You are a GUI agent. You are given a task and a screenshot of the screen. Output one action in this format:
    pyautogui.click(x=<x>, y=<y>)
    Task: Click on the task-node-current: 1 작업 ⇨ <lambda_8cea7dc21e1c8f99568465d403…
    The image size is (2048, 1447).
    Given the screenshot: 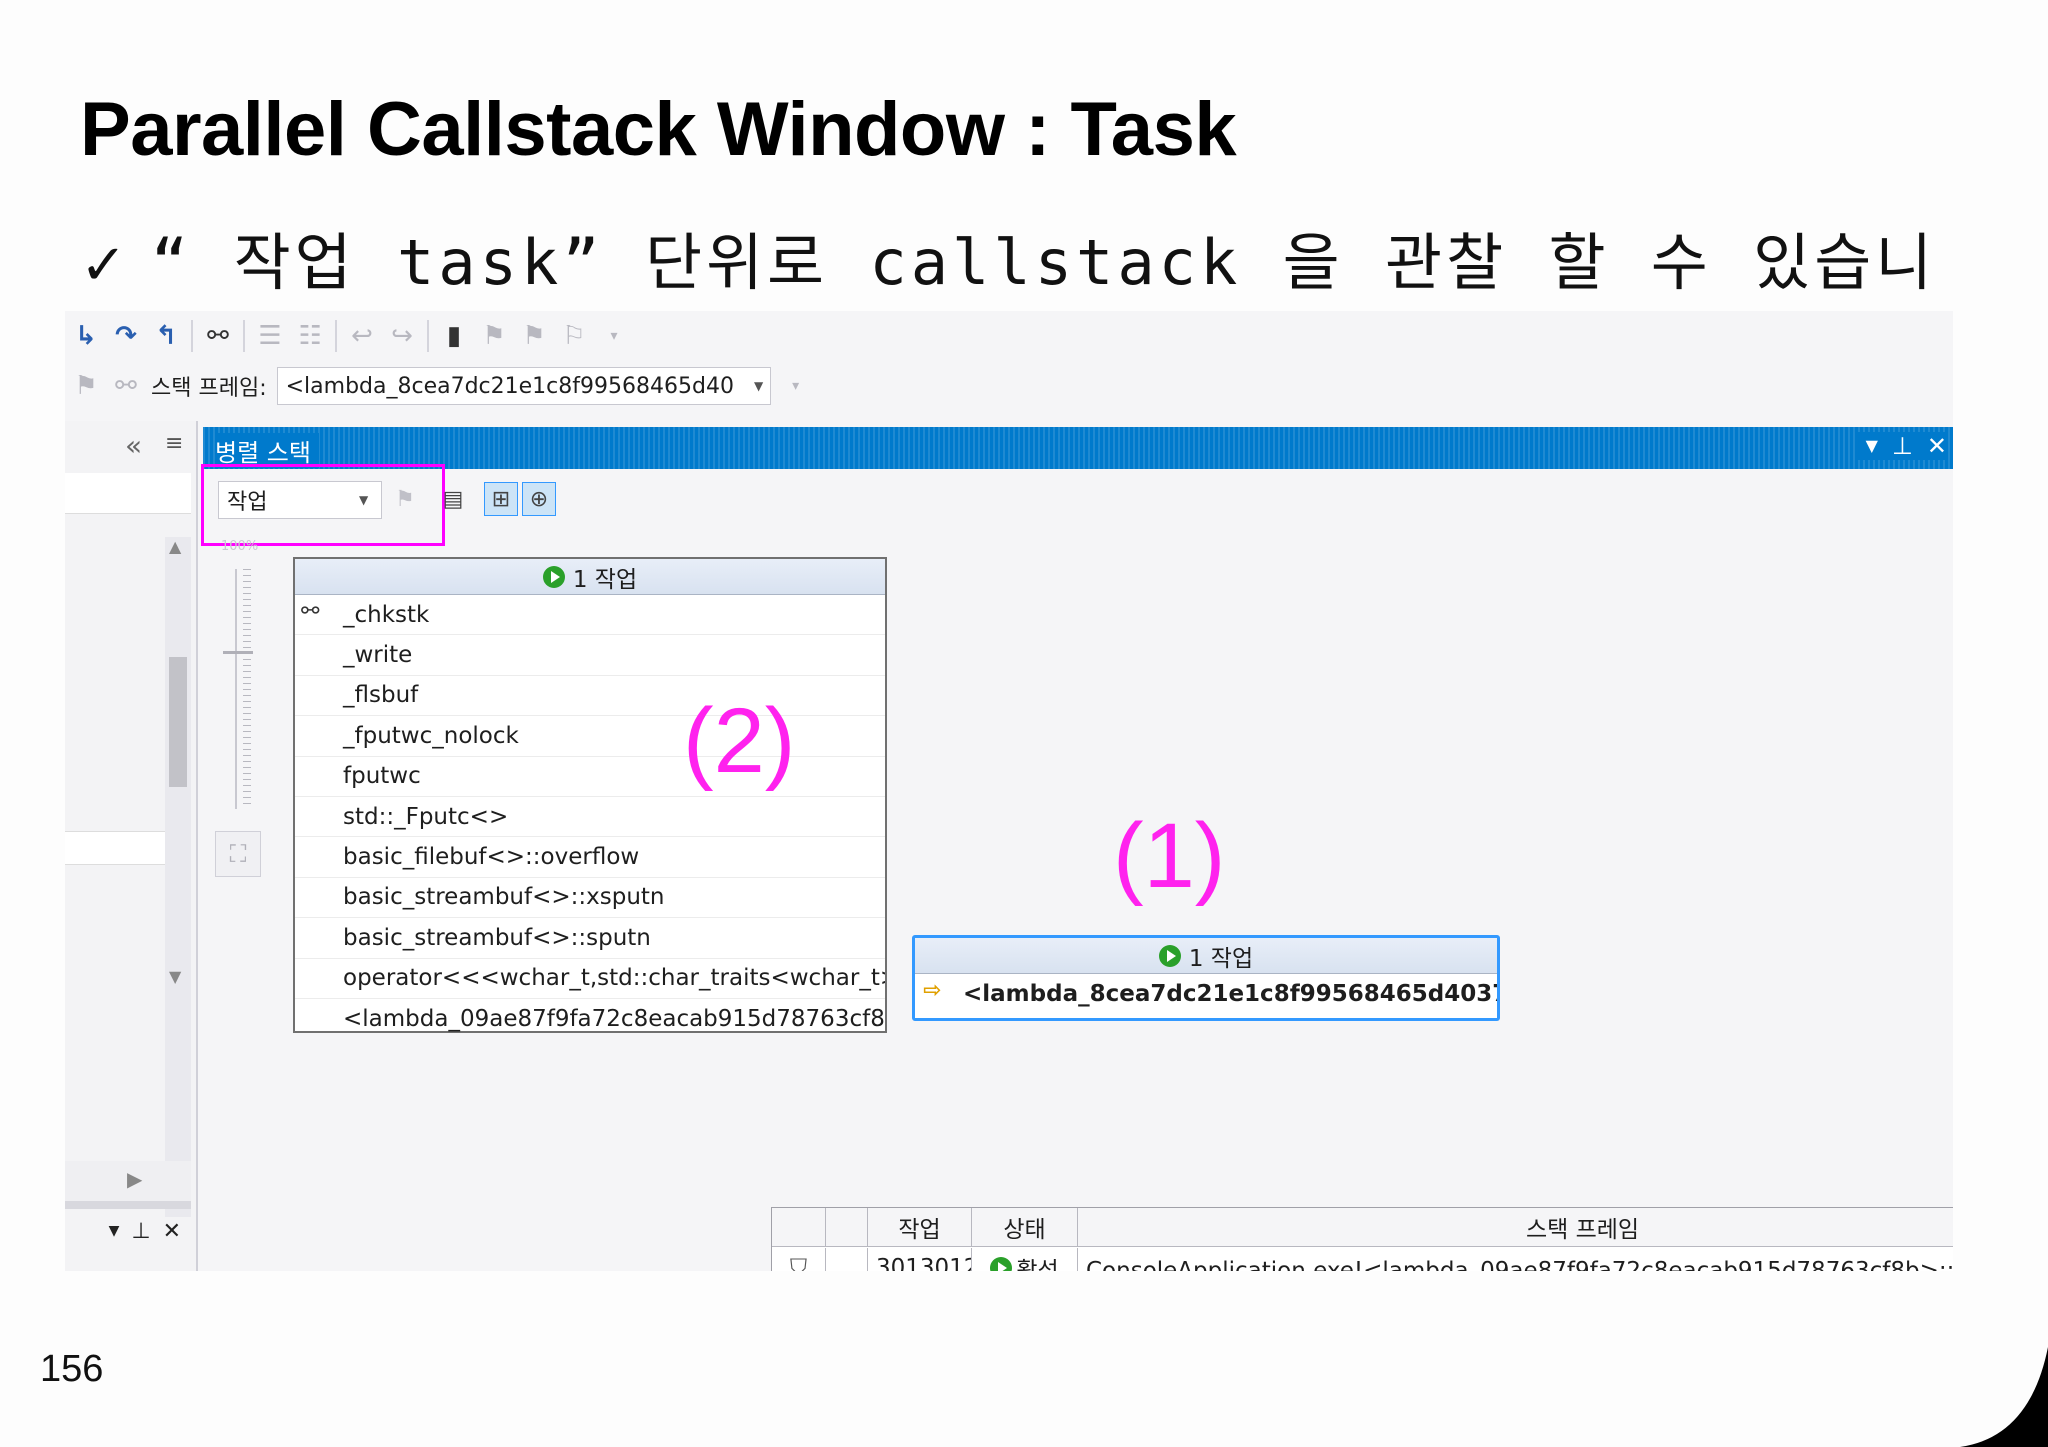 What is the action you would take?
    pyautogui.click(x=1206, y=978)
    